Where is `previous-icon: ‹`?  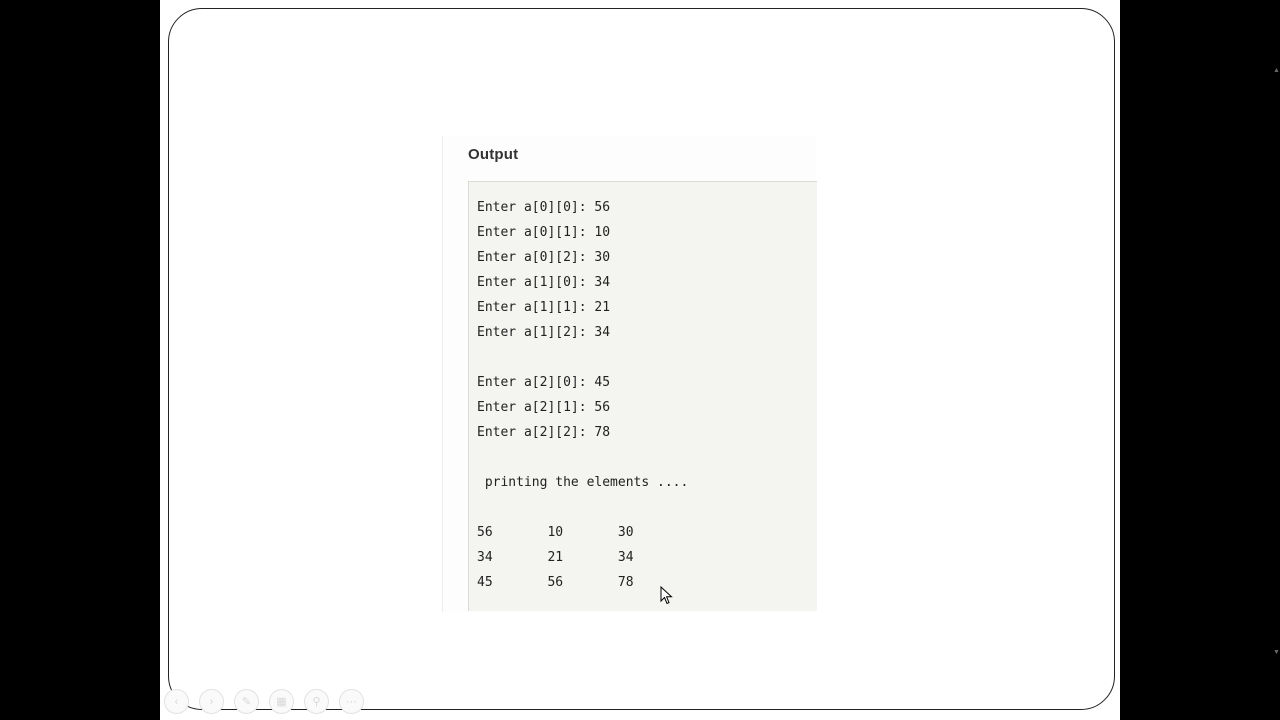 previous-icon: ‹ is located at coordinates (176, 701).